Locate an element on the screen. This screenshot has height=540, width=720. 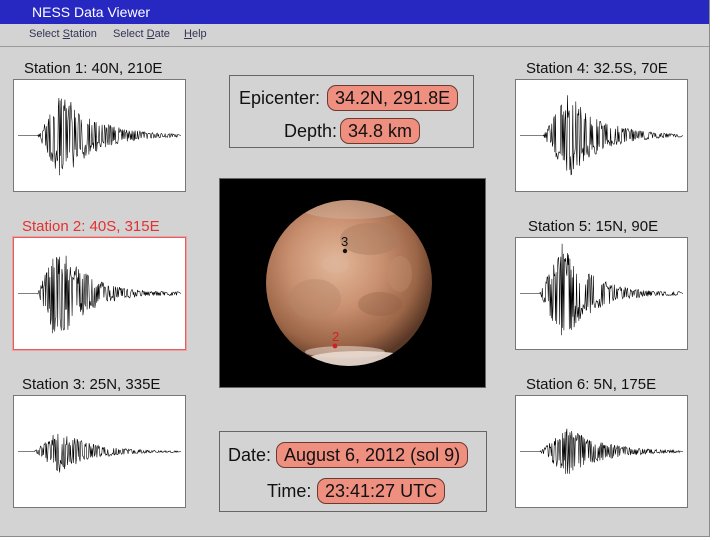
date-value: August 6, 2012 (sol 9) is located at coordinates (372, 455).